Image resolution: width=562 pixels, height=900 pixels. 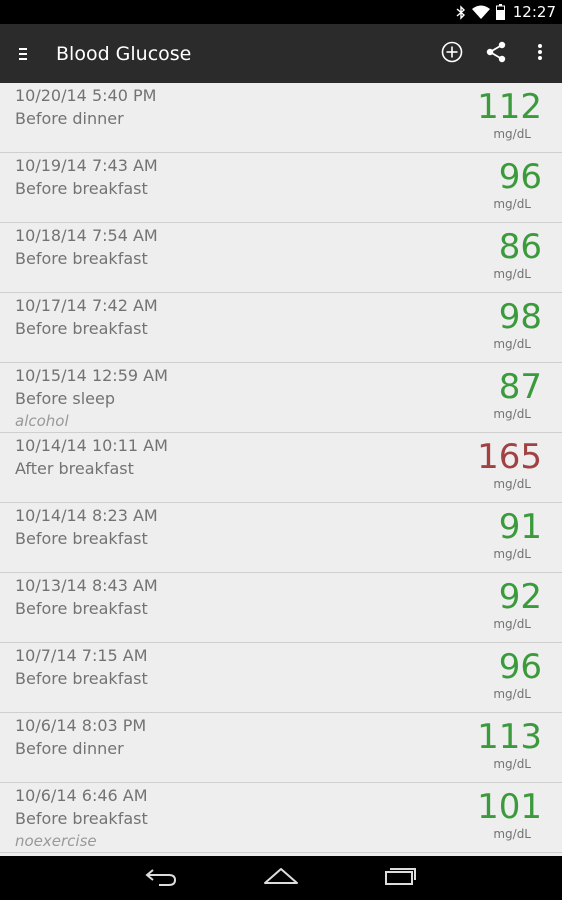 What do you see at coordinates (520, 247) in the screenshot?
I see `reading-value: 86` at bounding box center [520, 247].